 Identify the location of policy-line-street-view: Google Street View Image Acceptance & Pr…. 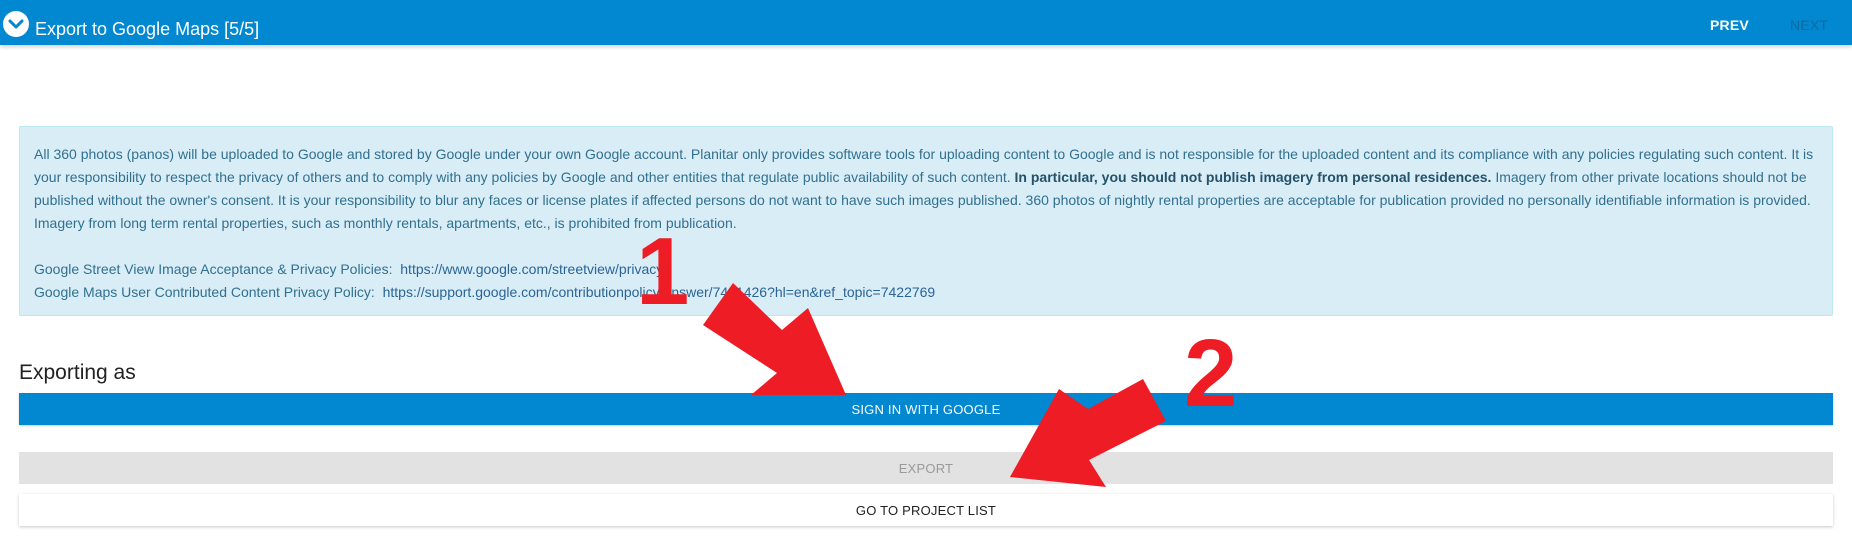
(926, 269).